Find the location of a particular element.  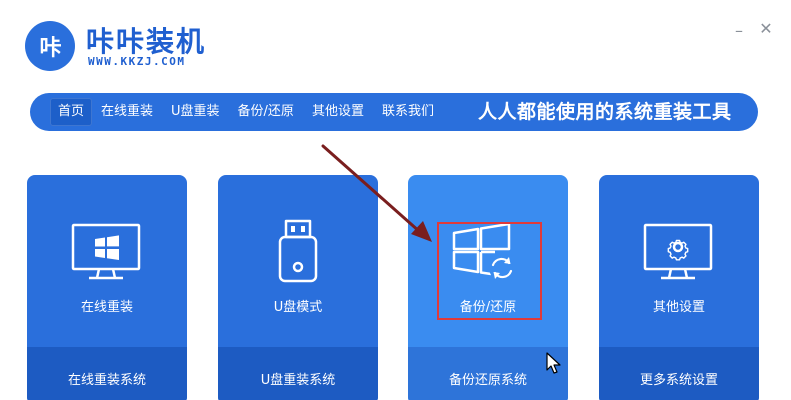

nav-item-online-reinstall: 在线重装 is located at coordinates (127, 112).